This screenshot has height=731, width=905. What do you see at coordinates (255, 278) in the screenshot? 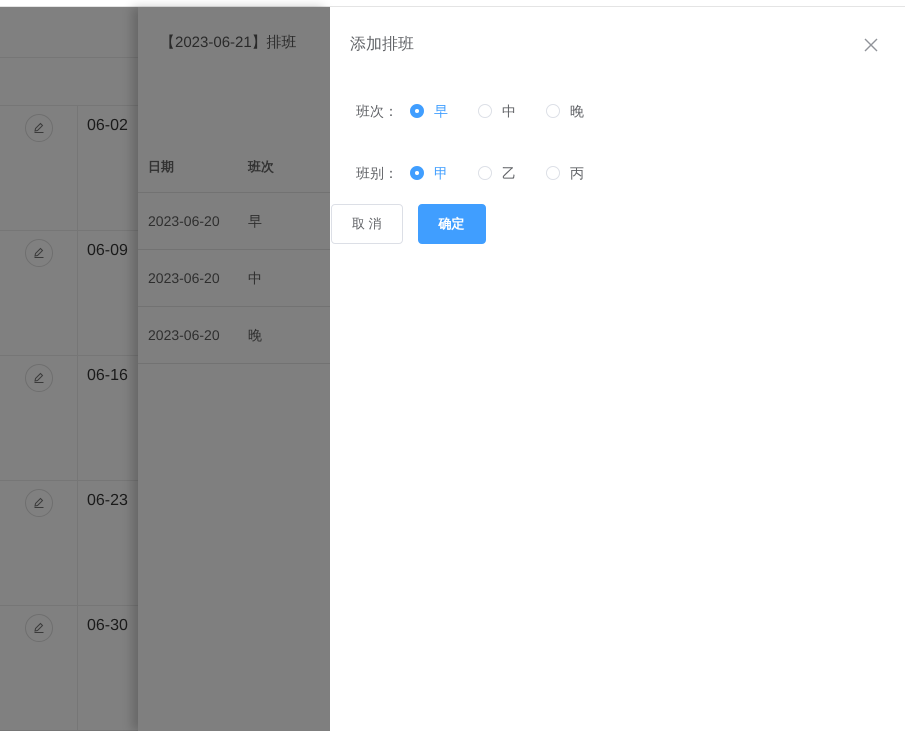
I see `table-cell-text: 中` at bounding box center [255, 278].